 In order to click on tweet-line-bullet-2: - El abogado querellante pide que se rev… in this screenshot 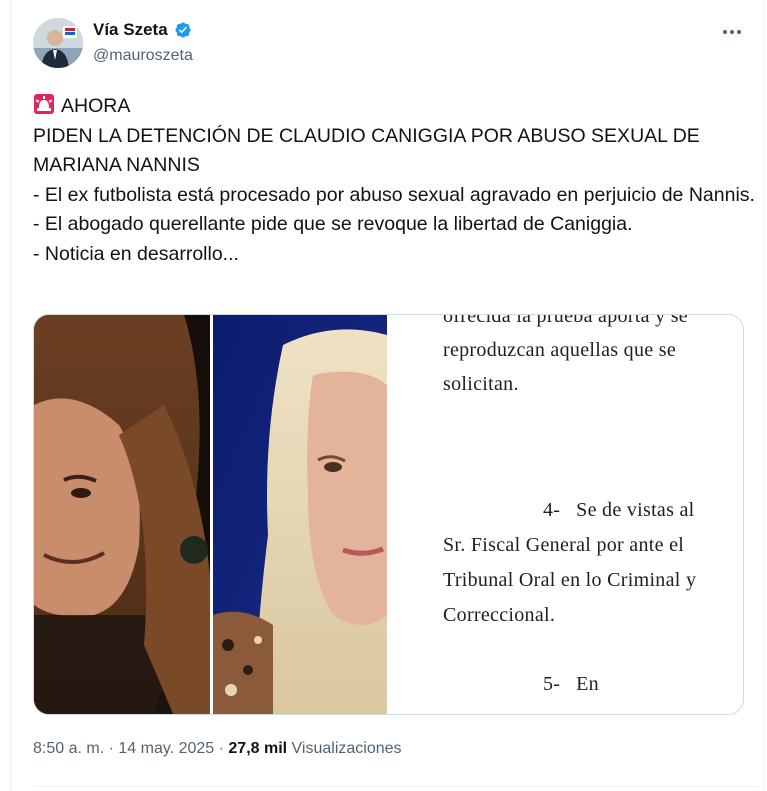, I will do `click(333, 224)`.